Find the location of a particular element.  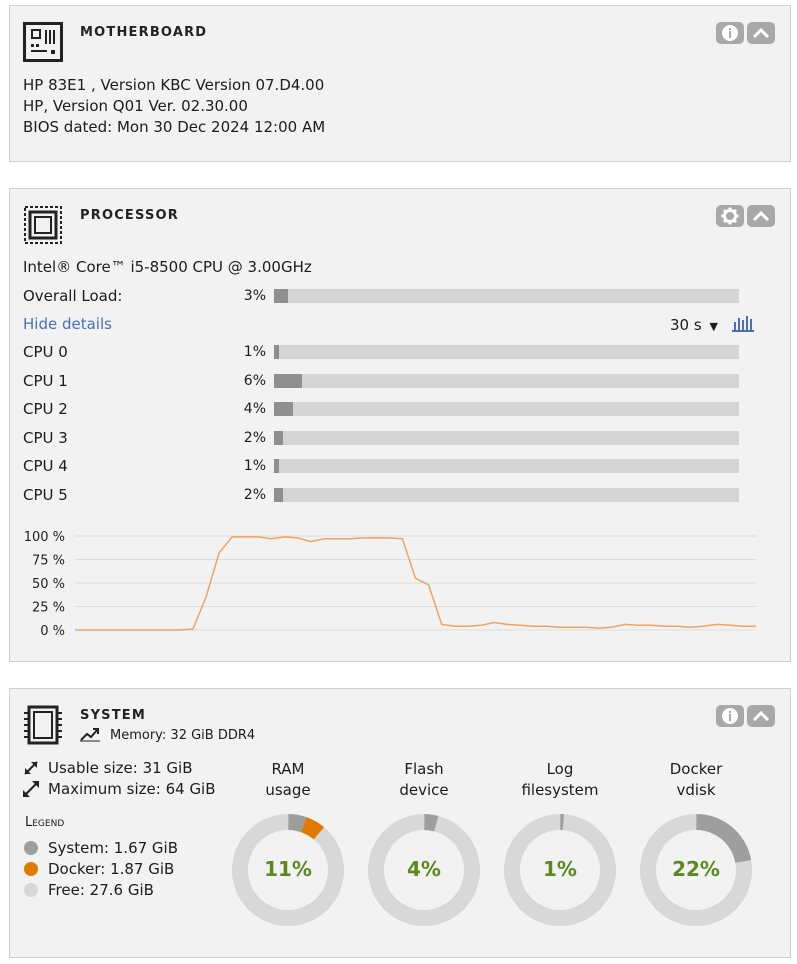

collapse-arrows-icon is located at coordinates (31, 768).